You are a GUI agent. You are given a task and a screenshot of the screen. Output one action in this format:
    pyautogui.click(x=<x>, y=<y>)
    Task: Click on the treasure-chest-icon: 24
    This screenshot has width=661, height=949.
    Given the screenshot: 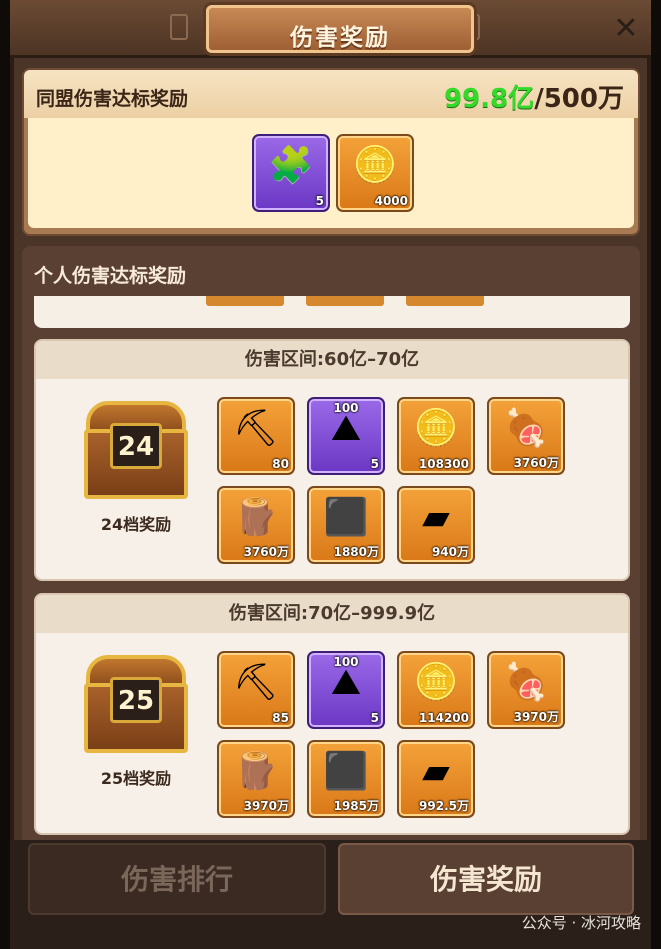 What is the action you would take?
    pyautogui.click(x=136, y=451)
    